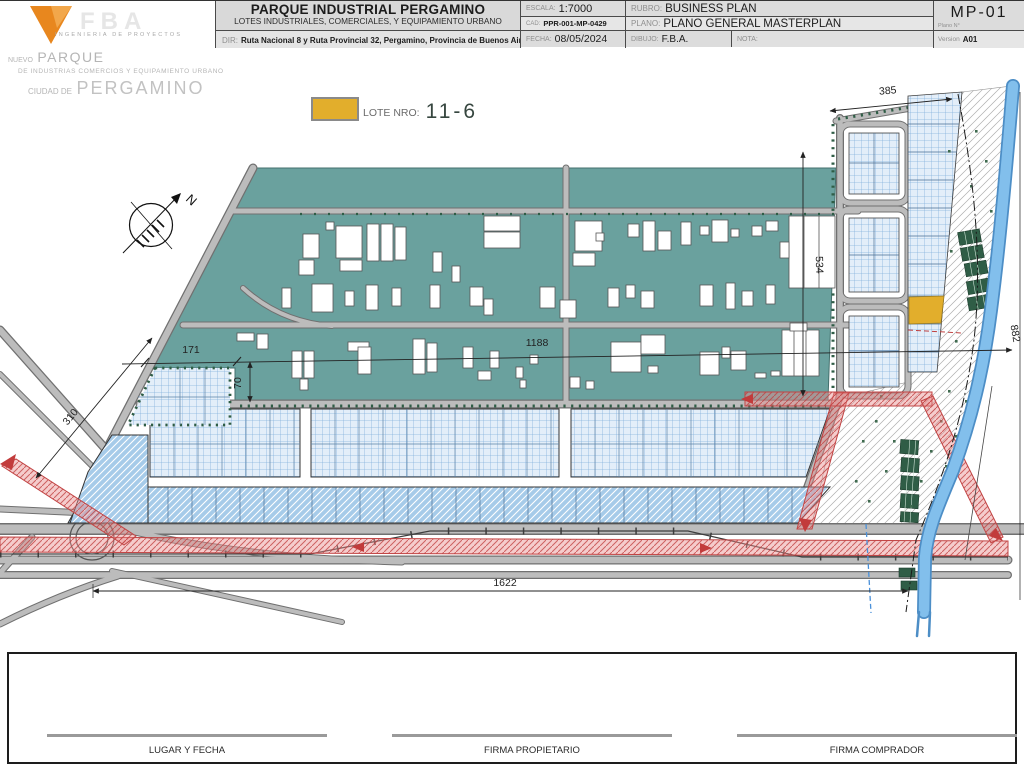 Image resolution: width=1024 pixels, height=768 pixels. I want to click on nota-label: NOTA:, so click(747, 39).